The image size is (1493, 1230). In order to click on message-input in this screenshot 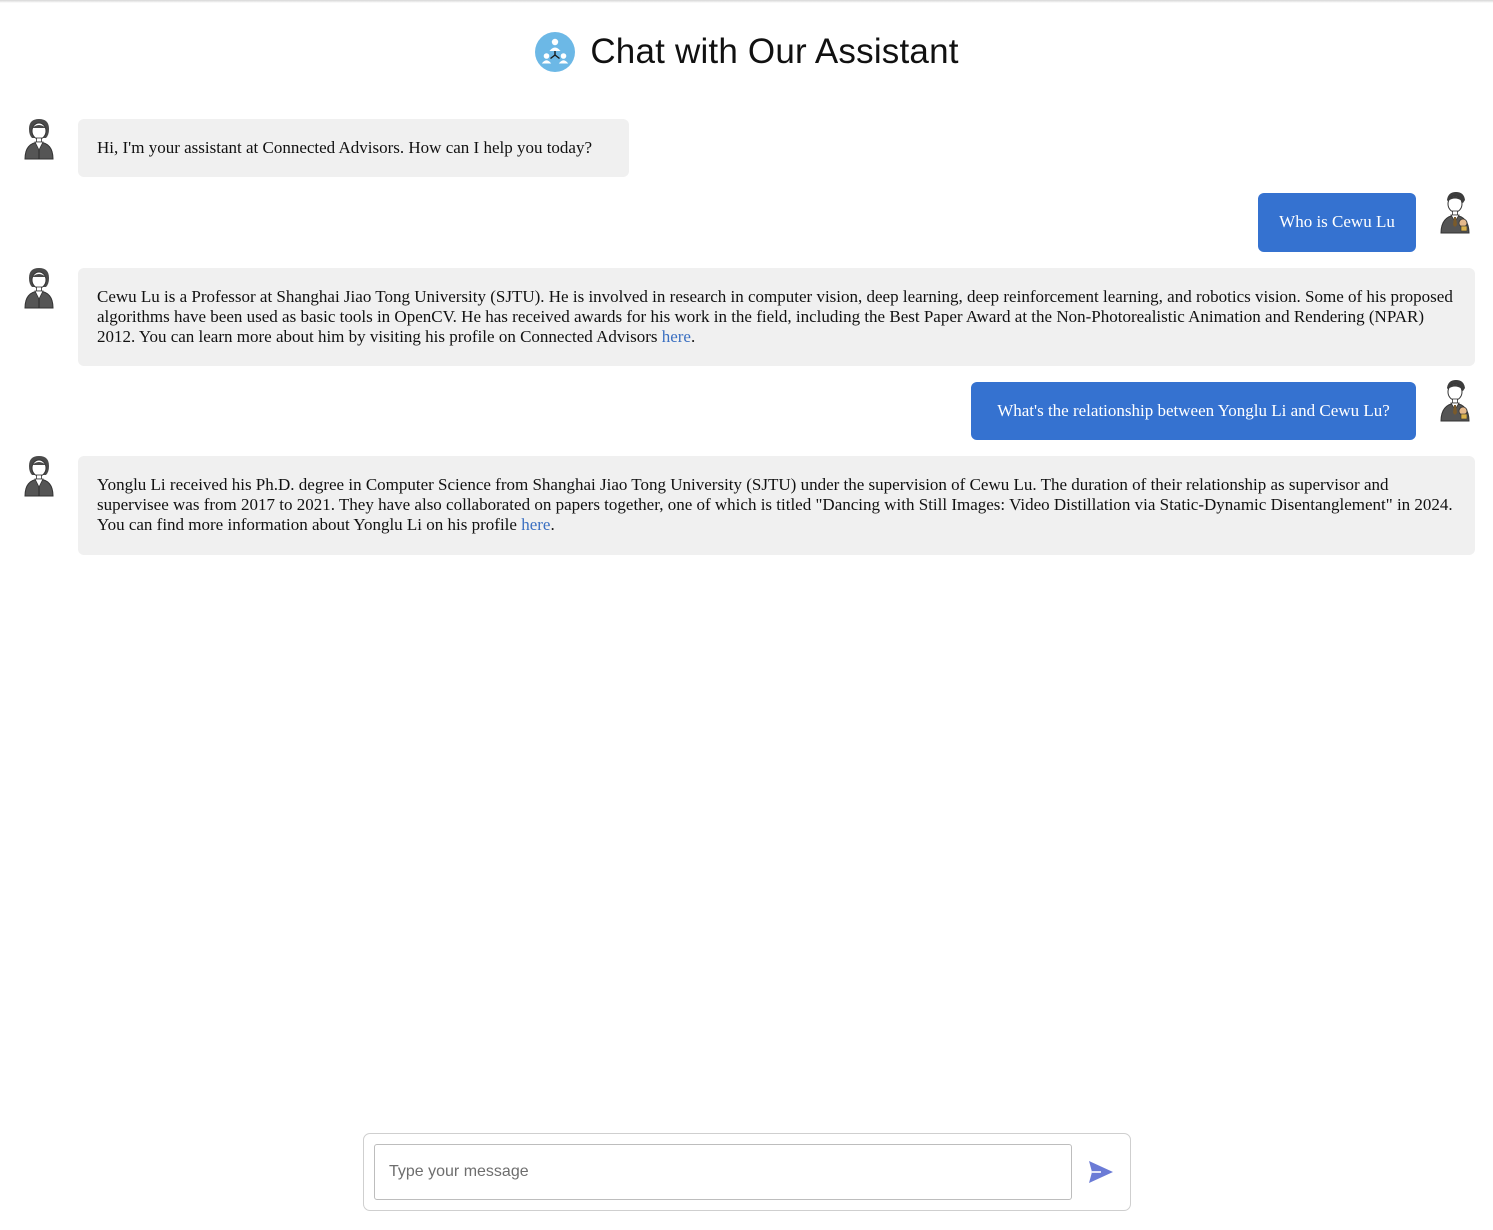, I will do `click(723, 1172)`.